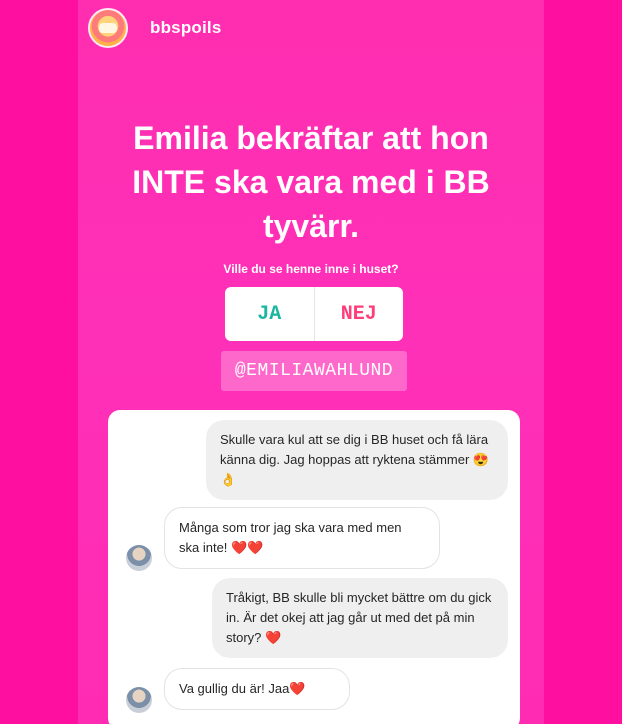 This screenshot has width=622, height=724. What do you see at coordinates (314, 371) in the screenshot?
I see `mention-sticker: @EMILIAWAHLUND` at bounding box center [314, 371].